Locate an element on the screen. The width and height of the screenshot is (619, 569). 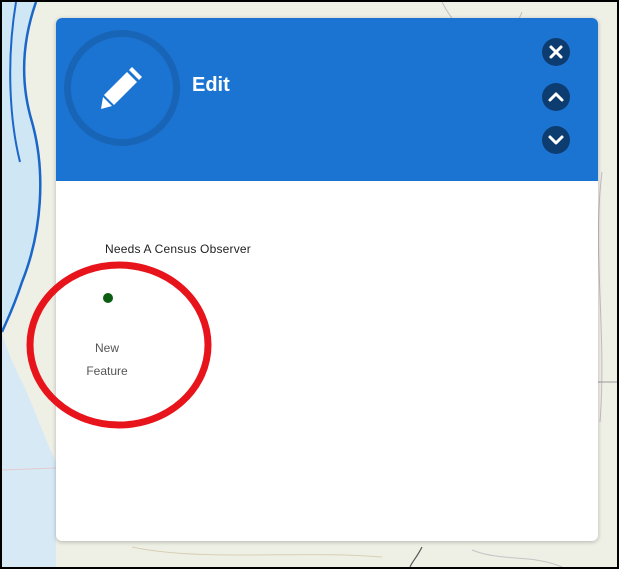
close-button is located at coordinates (556, 52).